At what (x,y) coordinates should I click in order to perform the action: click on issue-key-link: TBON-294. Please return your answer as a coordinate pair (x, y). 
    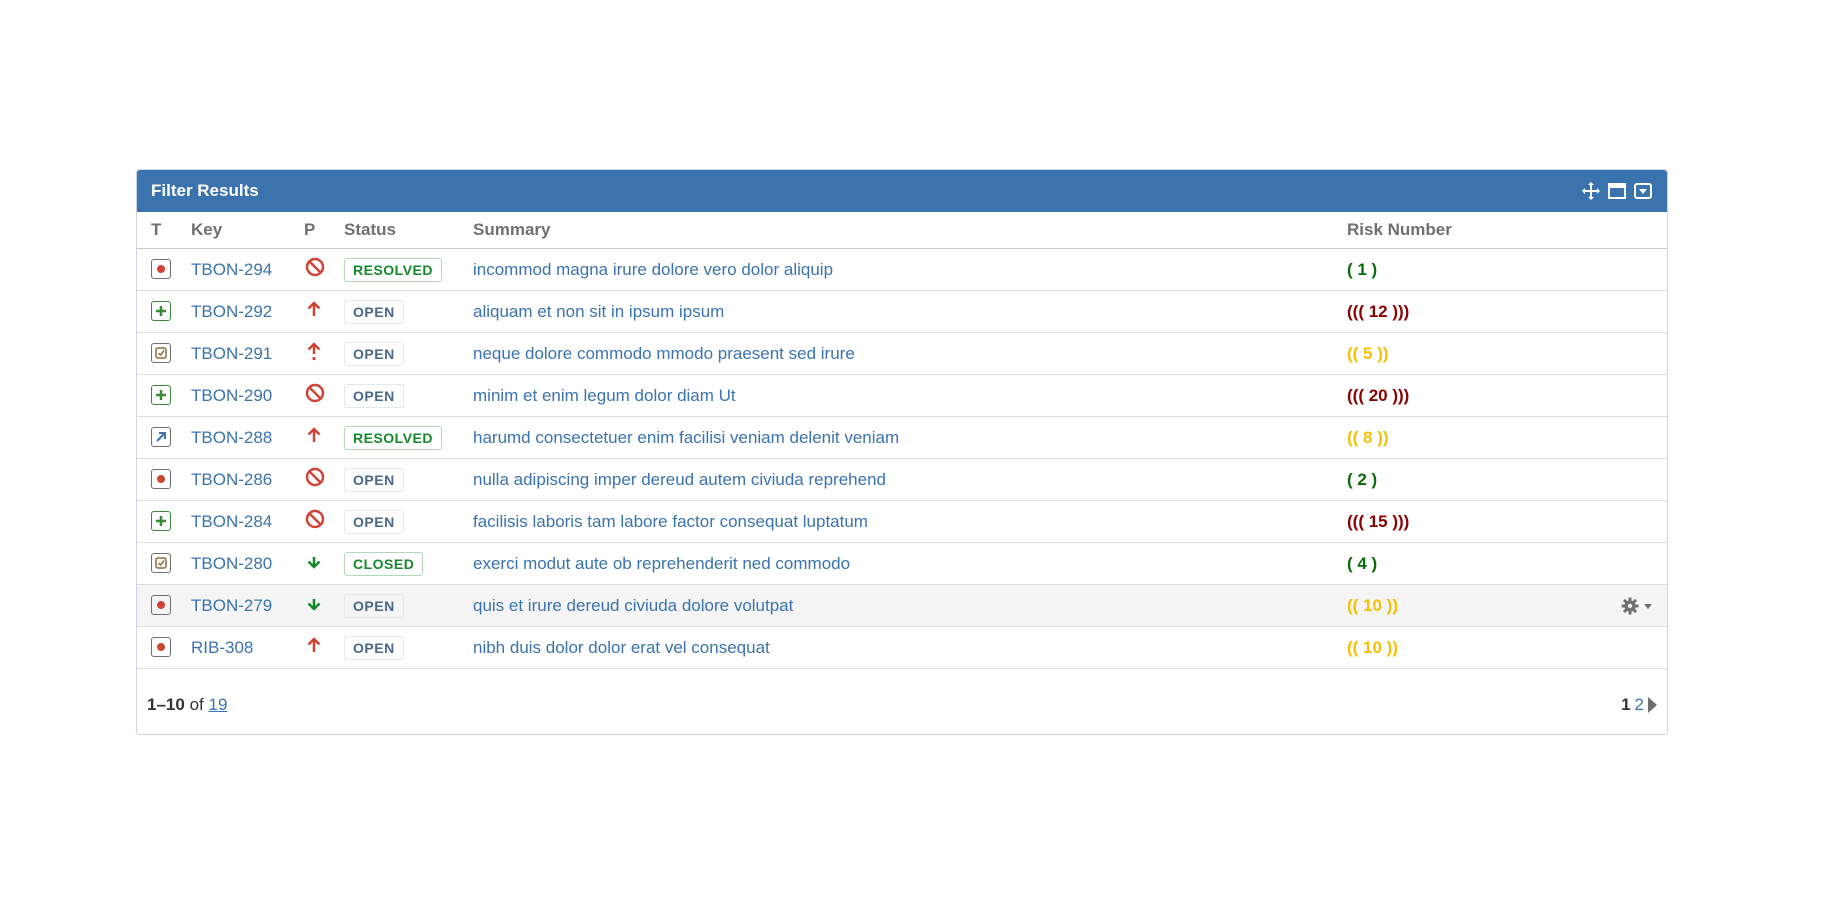
    Looking at the image, I should click on (231, 269).